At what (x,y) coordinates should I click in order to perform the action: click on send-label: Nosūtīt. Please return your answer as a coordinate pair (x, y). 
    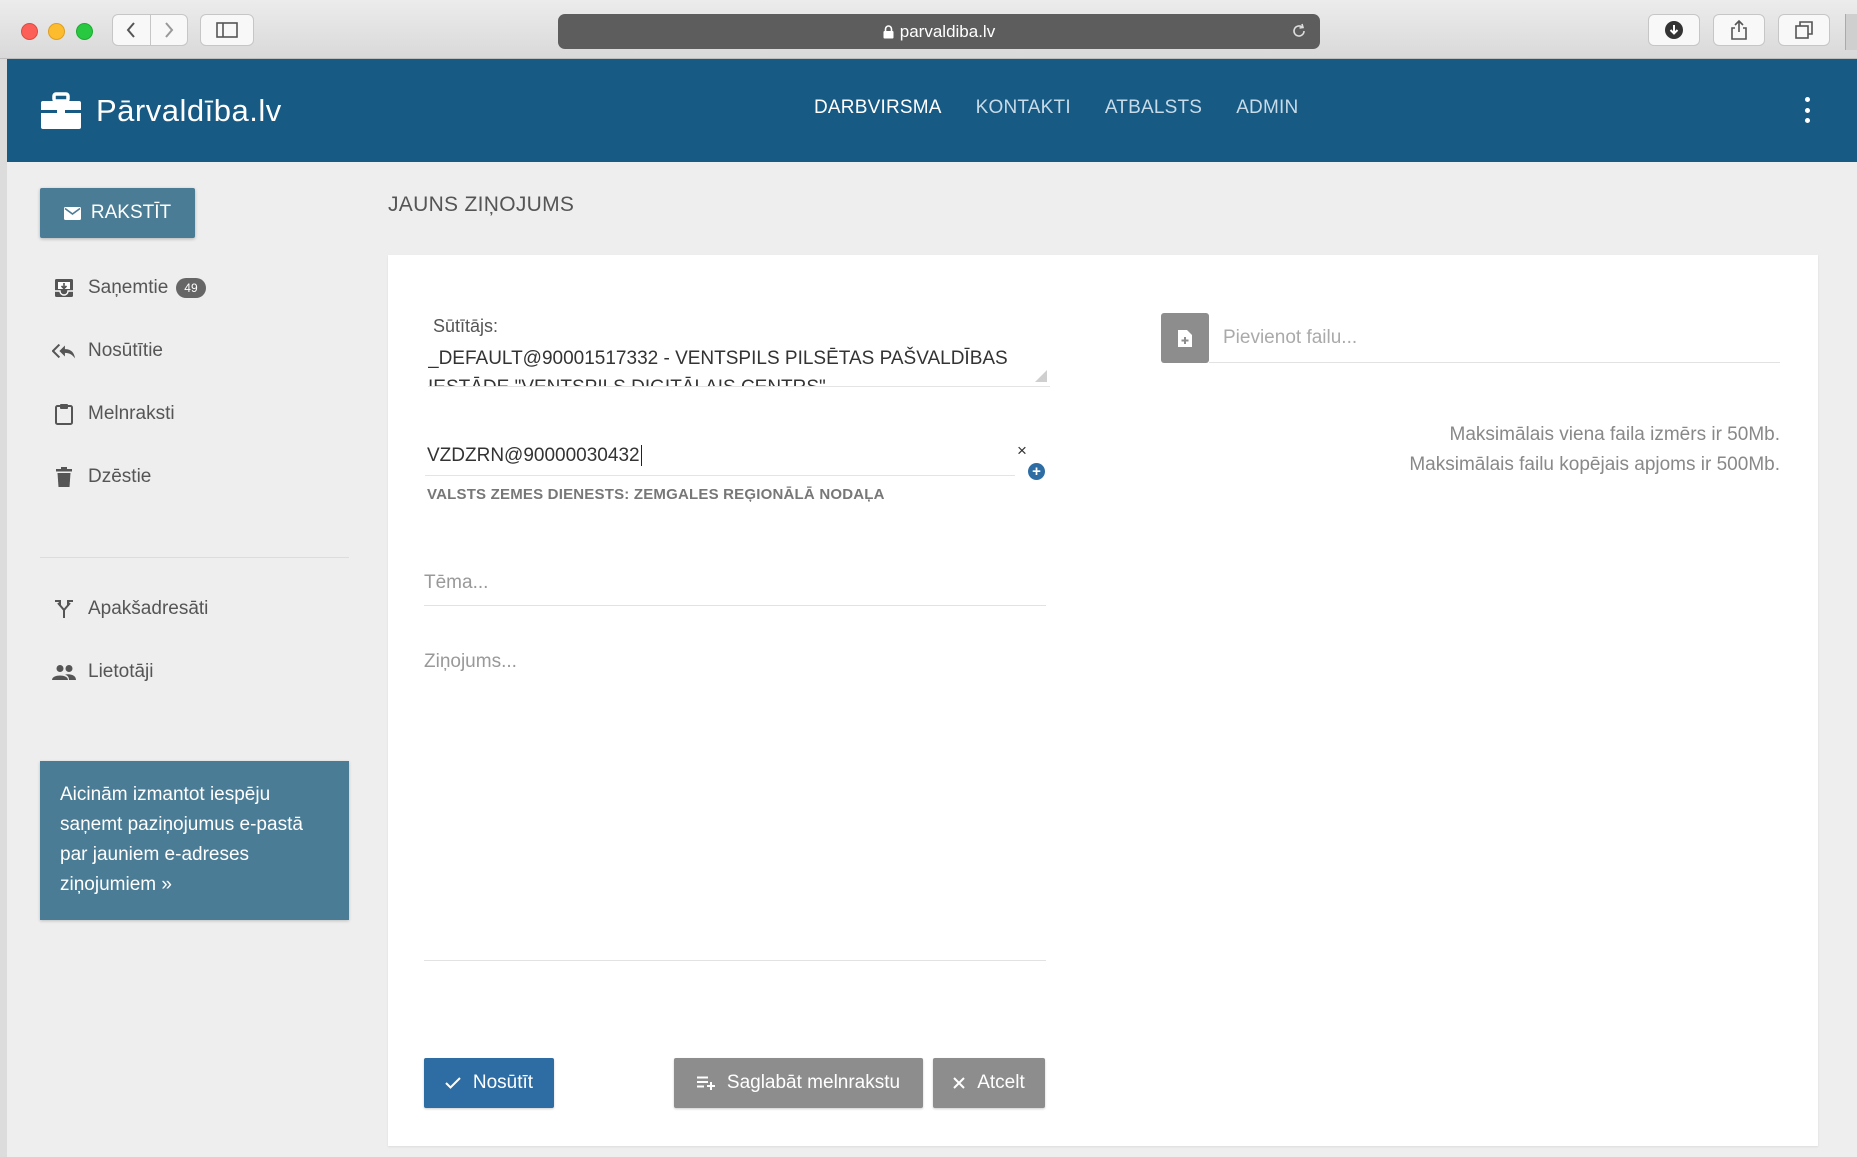
    Looking at the image, I should click on (503, 1082).